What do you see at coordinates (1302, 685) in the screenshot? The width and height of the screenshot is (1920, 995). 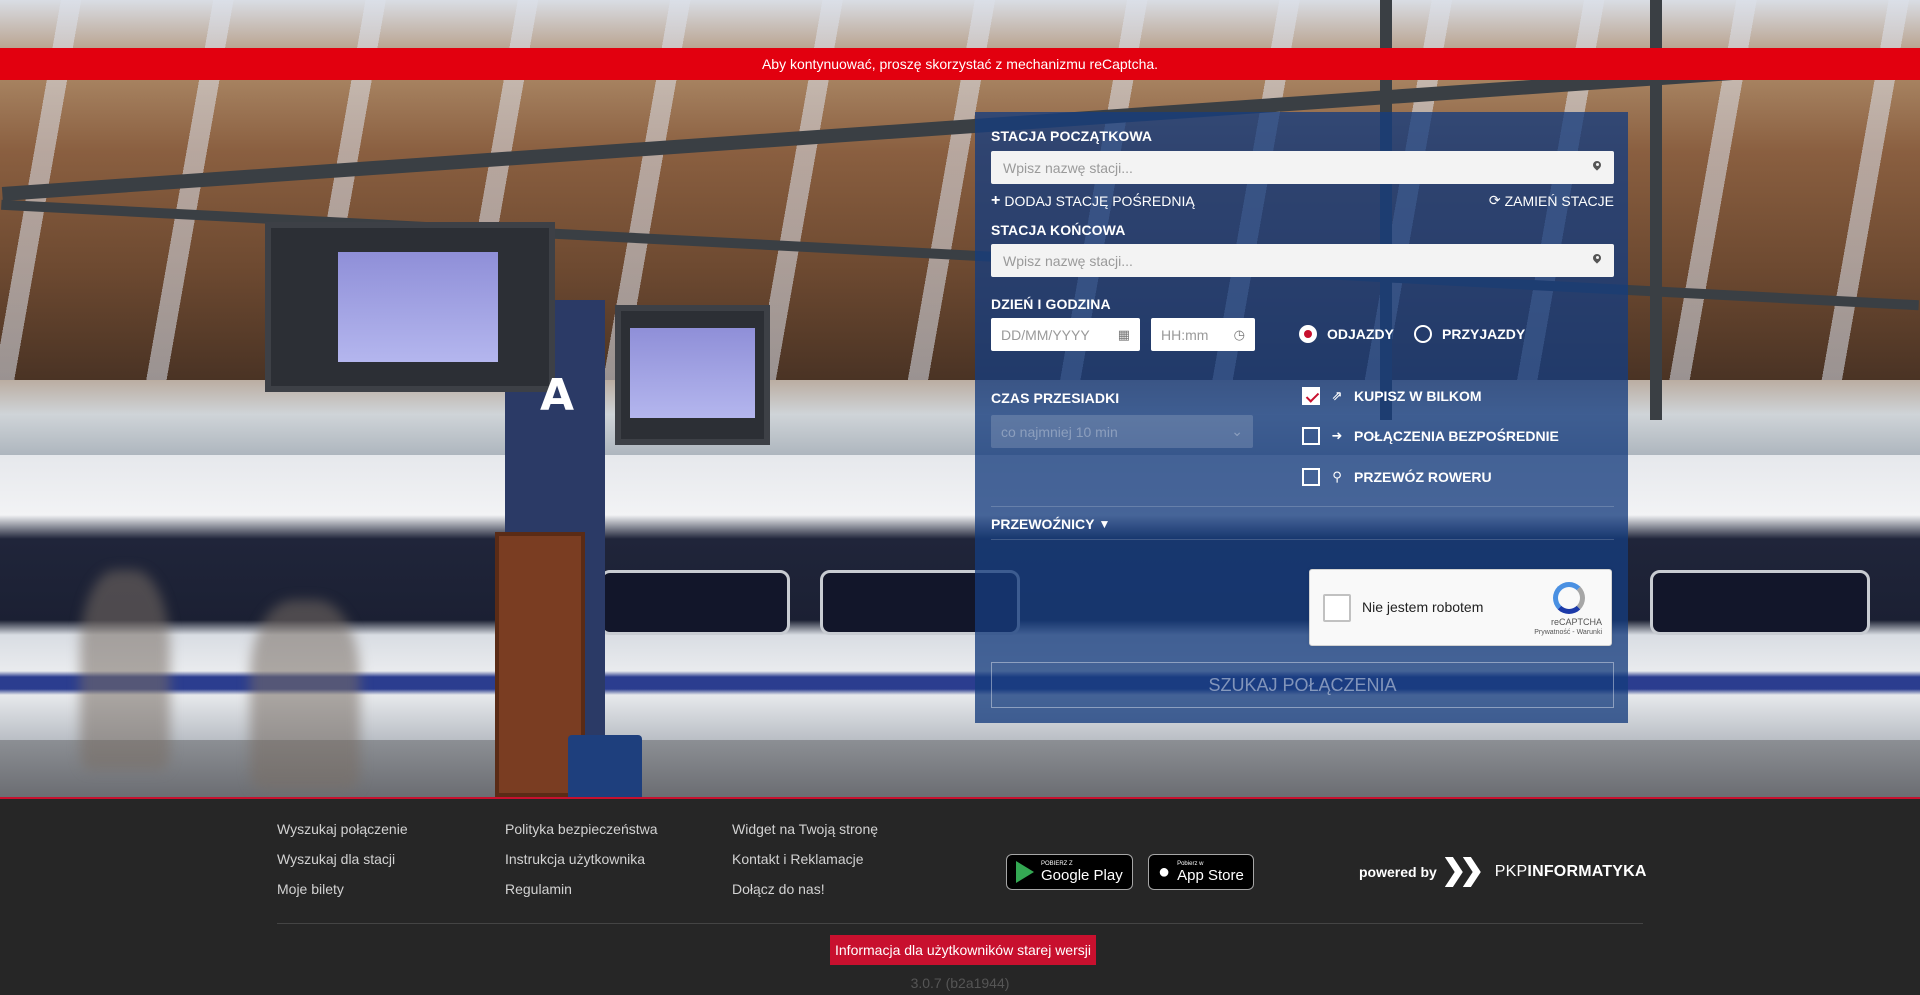 I see `search-connection-button: Szukaj połączenia` at bounding box center [1302, 685].